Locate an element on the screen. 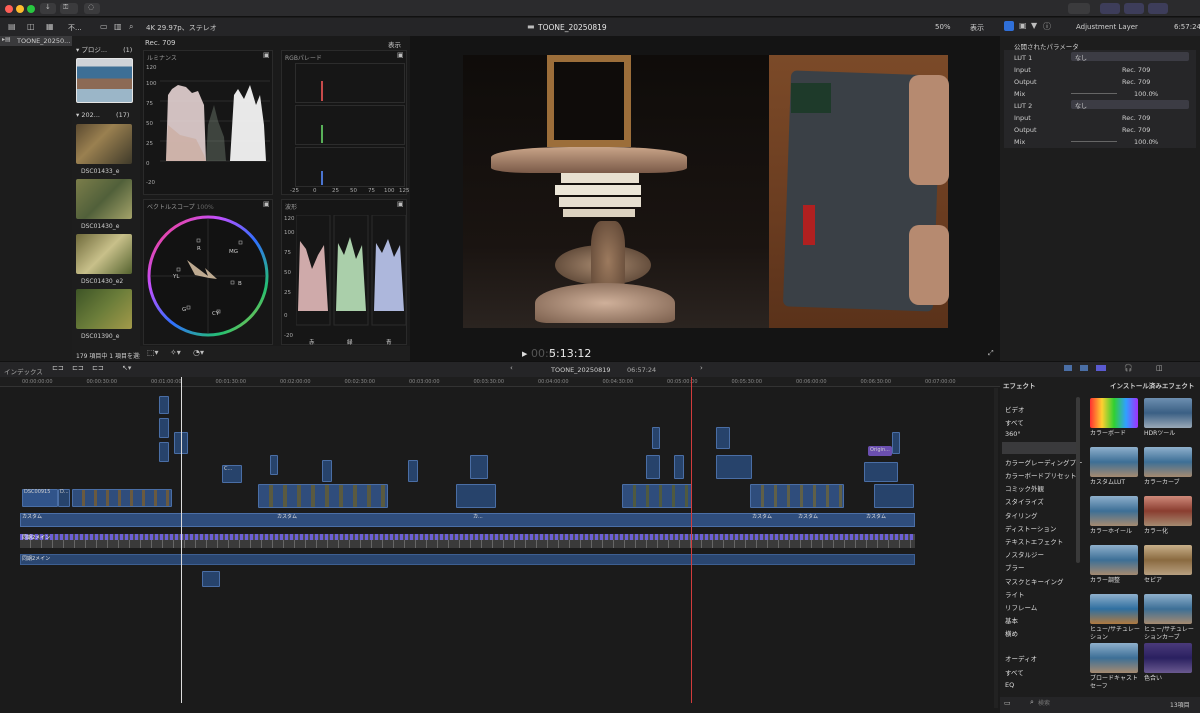 The height and width of the screenshot is (713, 1200). search-icon: ⌕ is located at coordinates (131, 27).